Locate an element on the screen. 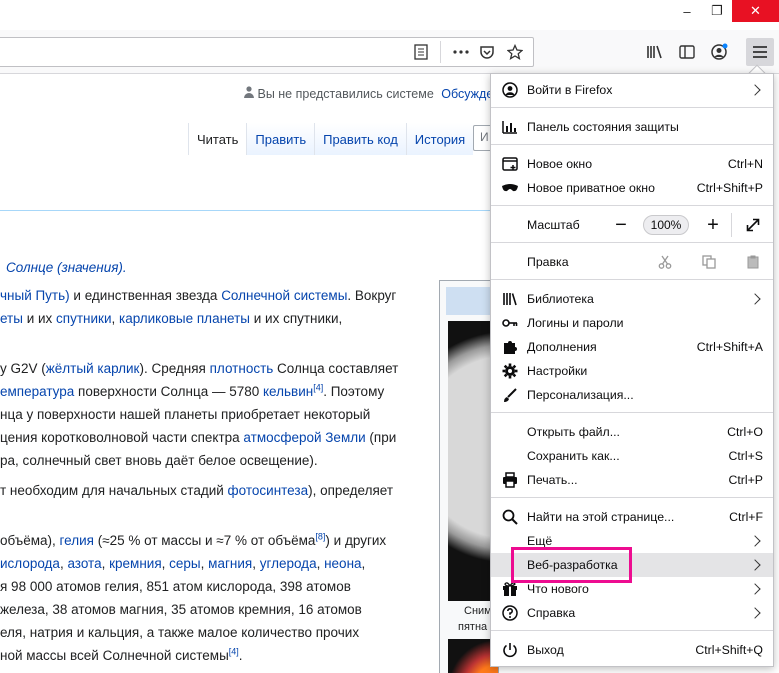  menu-addons-label: Дополнения is located at coordinates (562, 347).